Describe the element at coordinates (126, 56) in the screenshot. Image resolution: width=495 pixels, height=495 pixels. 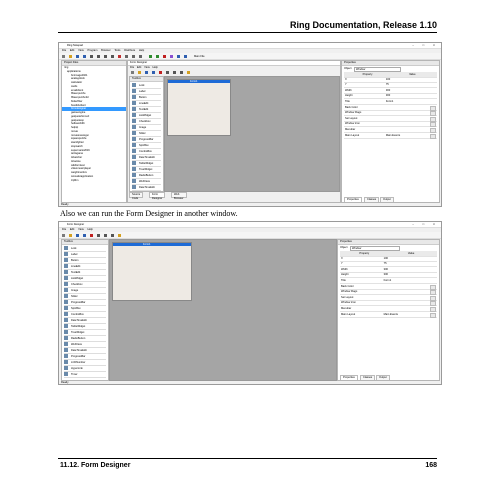
I see `print-icon` at that location.